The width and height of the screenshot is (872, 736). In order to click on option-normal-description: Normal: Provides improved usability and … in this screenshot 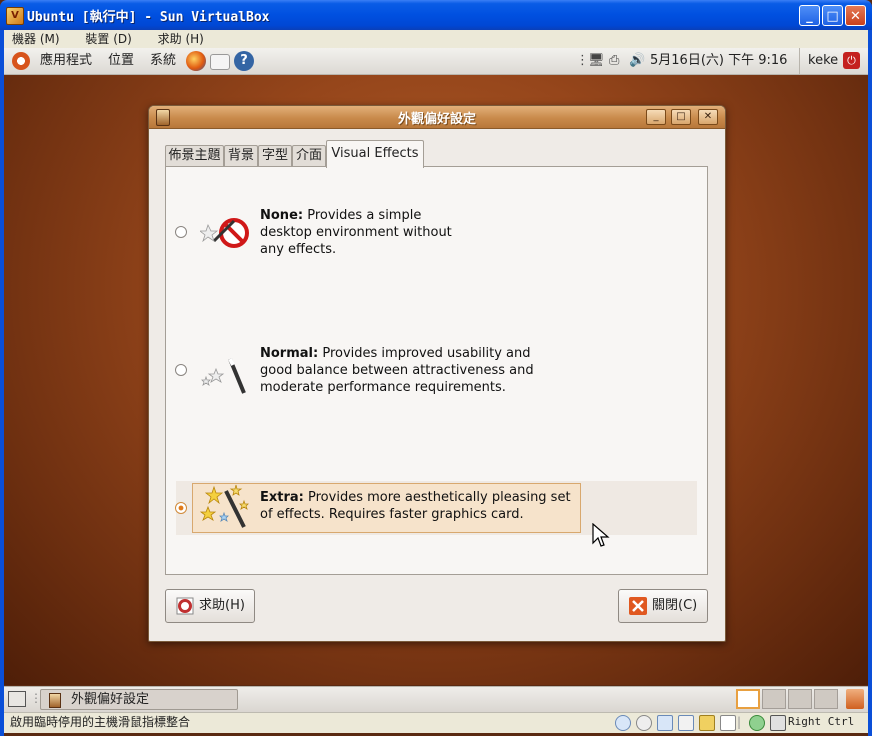, I will do `click(397, 370)`.